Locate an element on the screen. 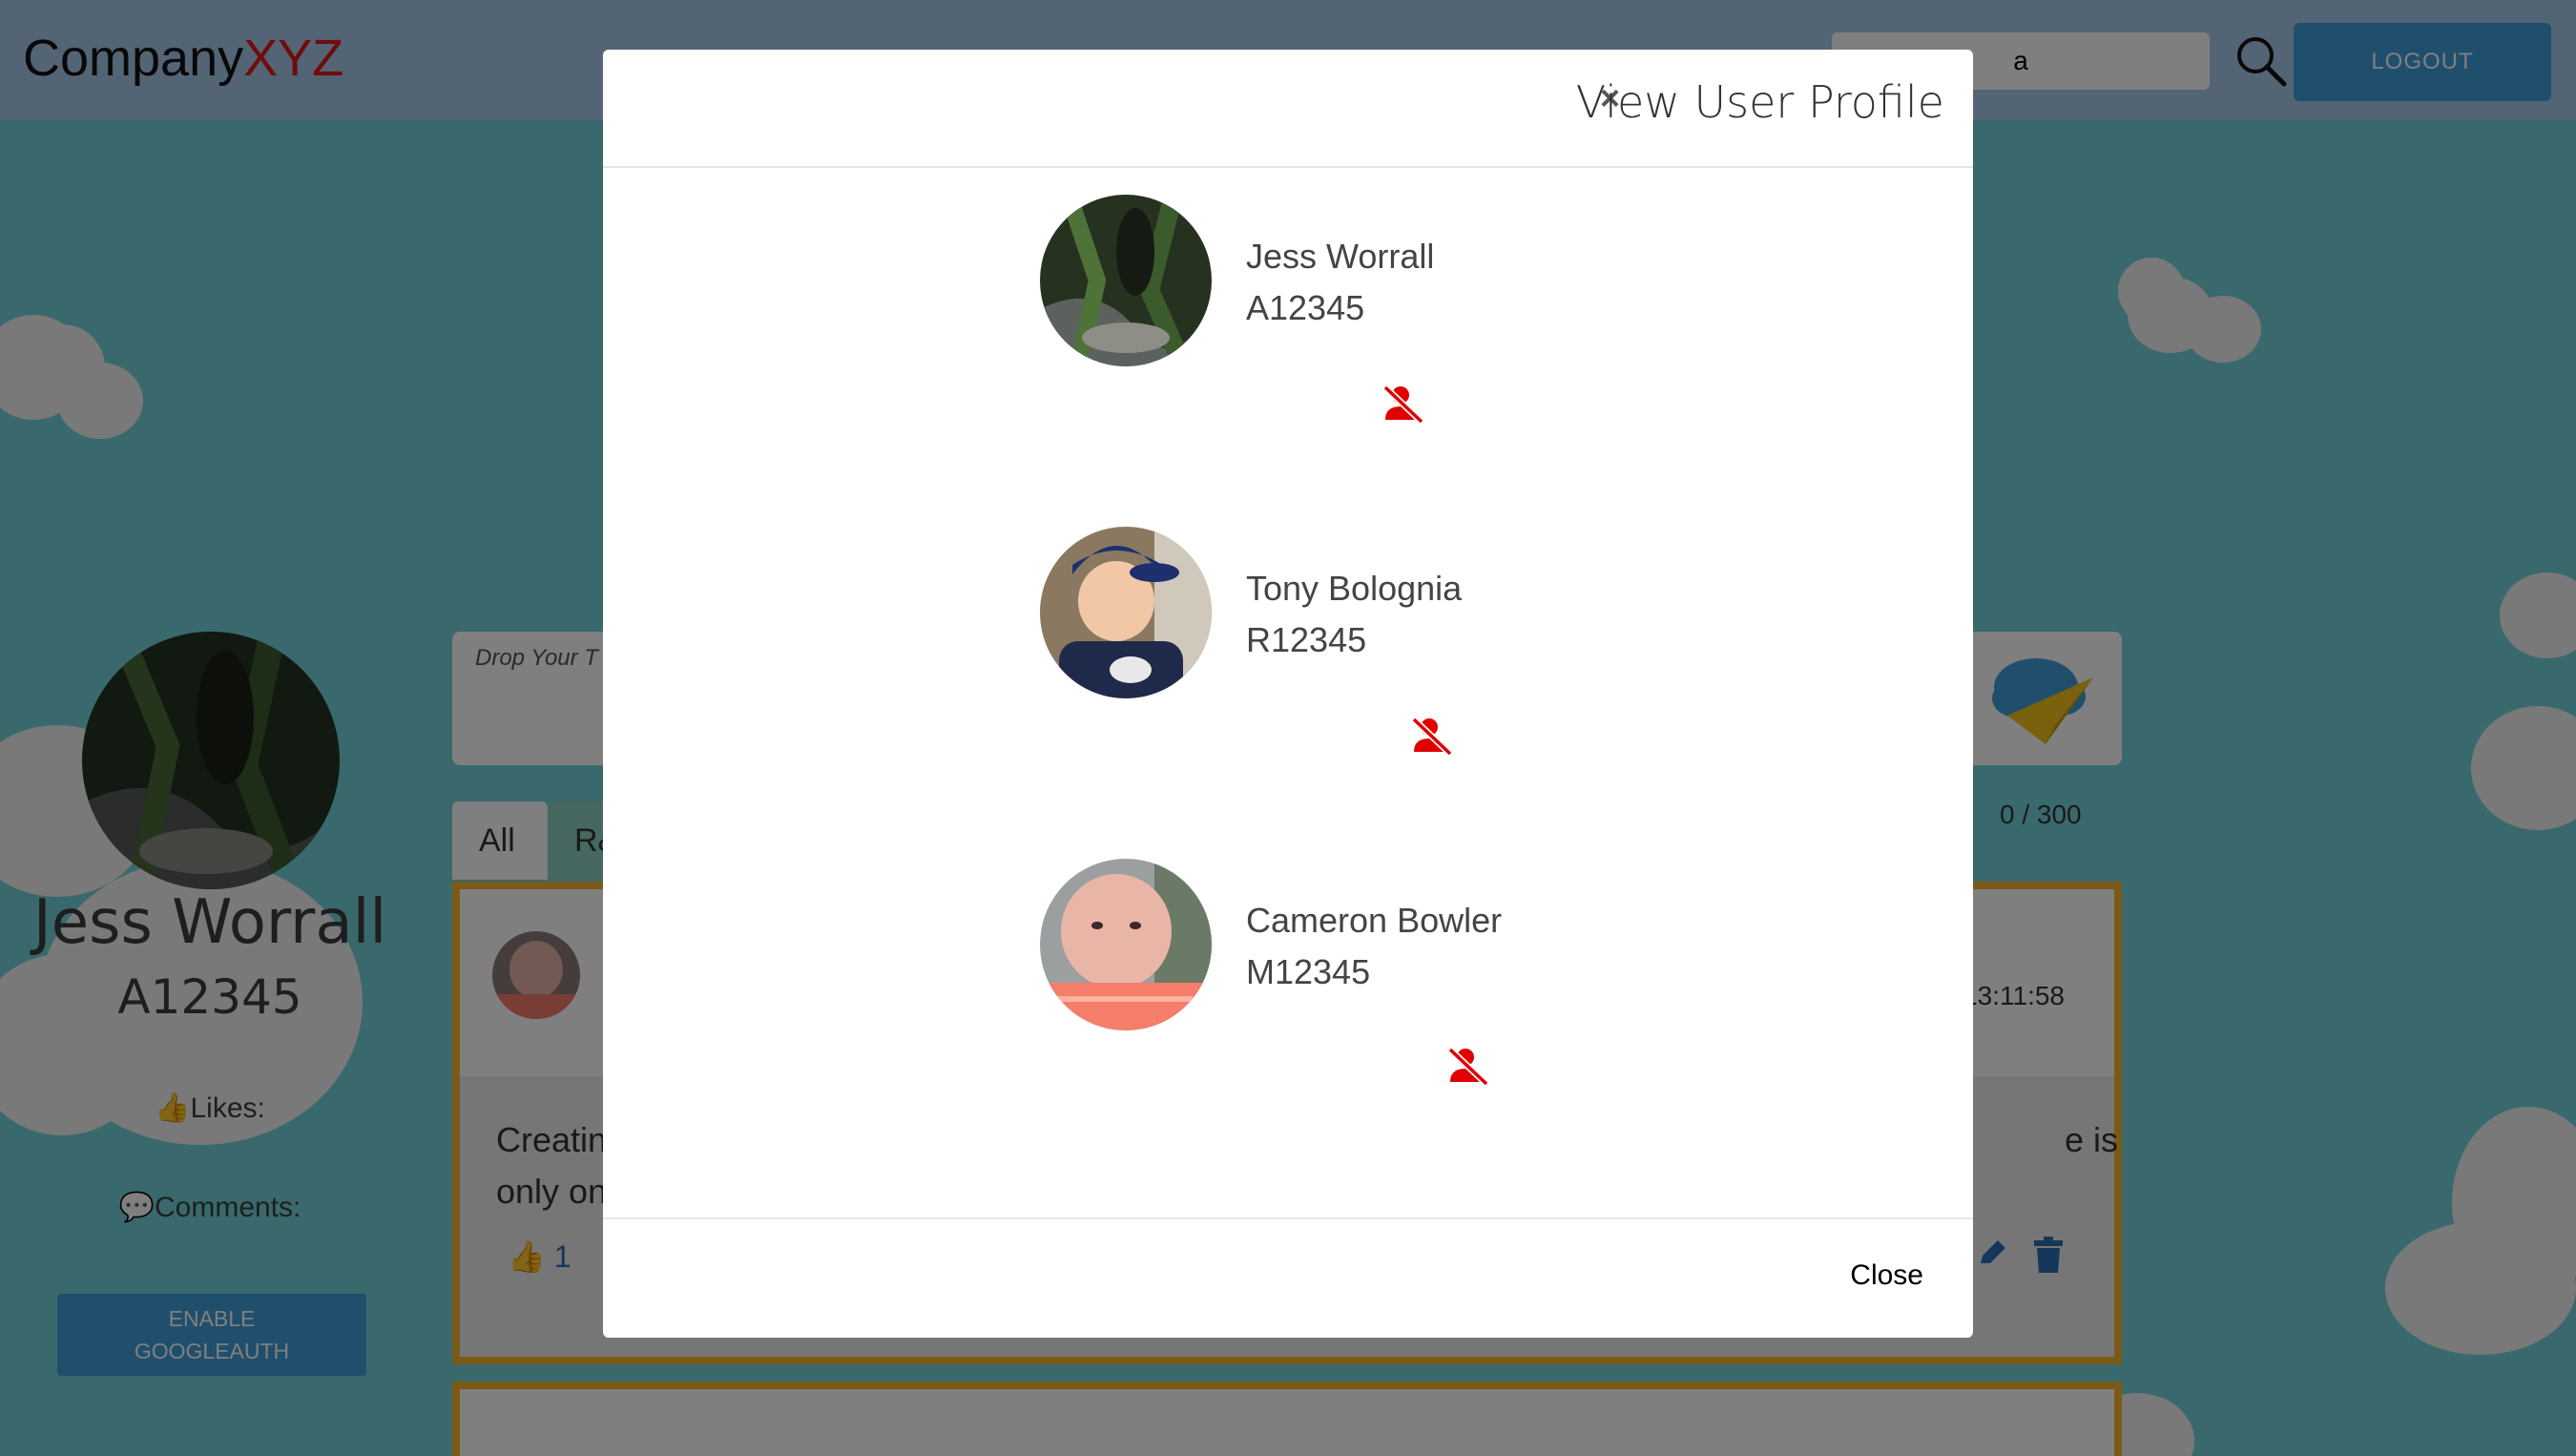  modal-title: View User Profile is located at coordinates (1759, 102).